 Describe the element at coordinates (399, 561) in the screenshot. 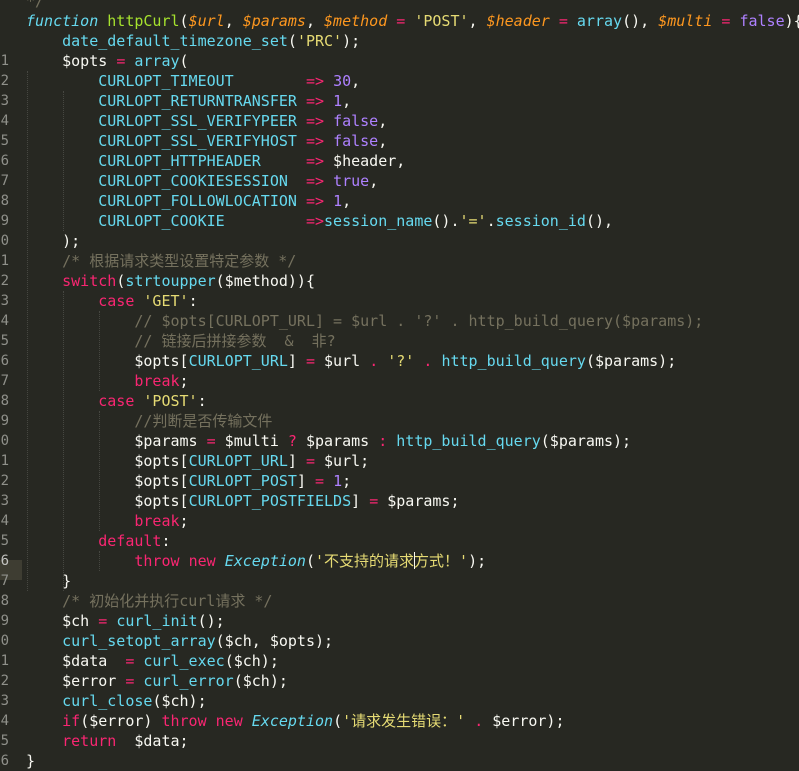

I see `code-line: 6 throw new Exception('不支持的请求方式！');` at that location.